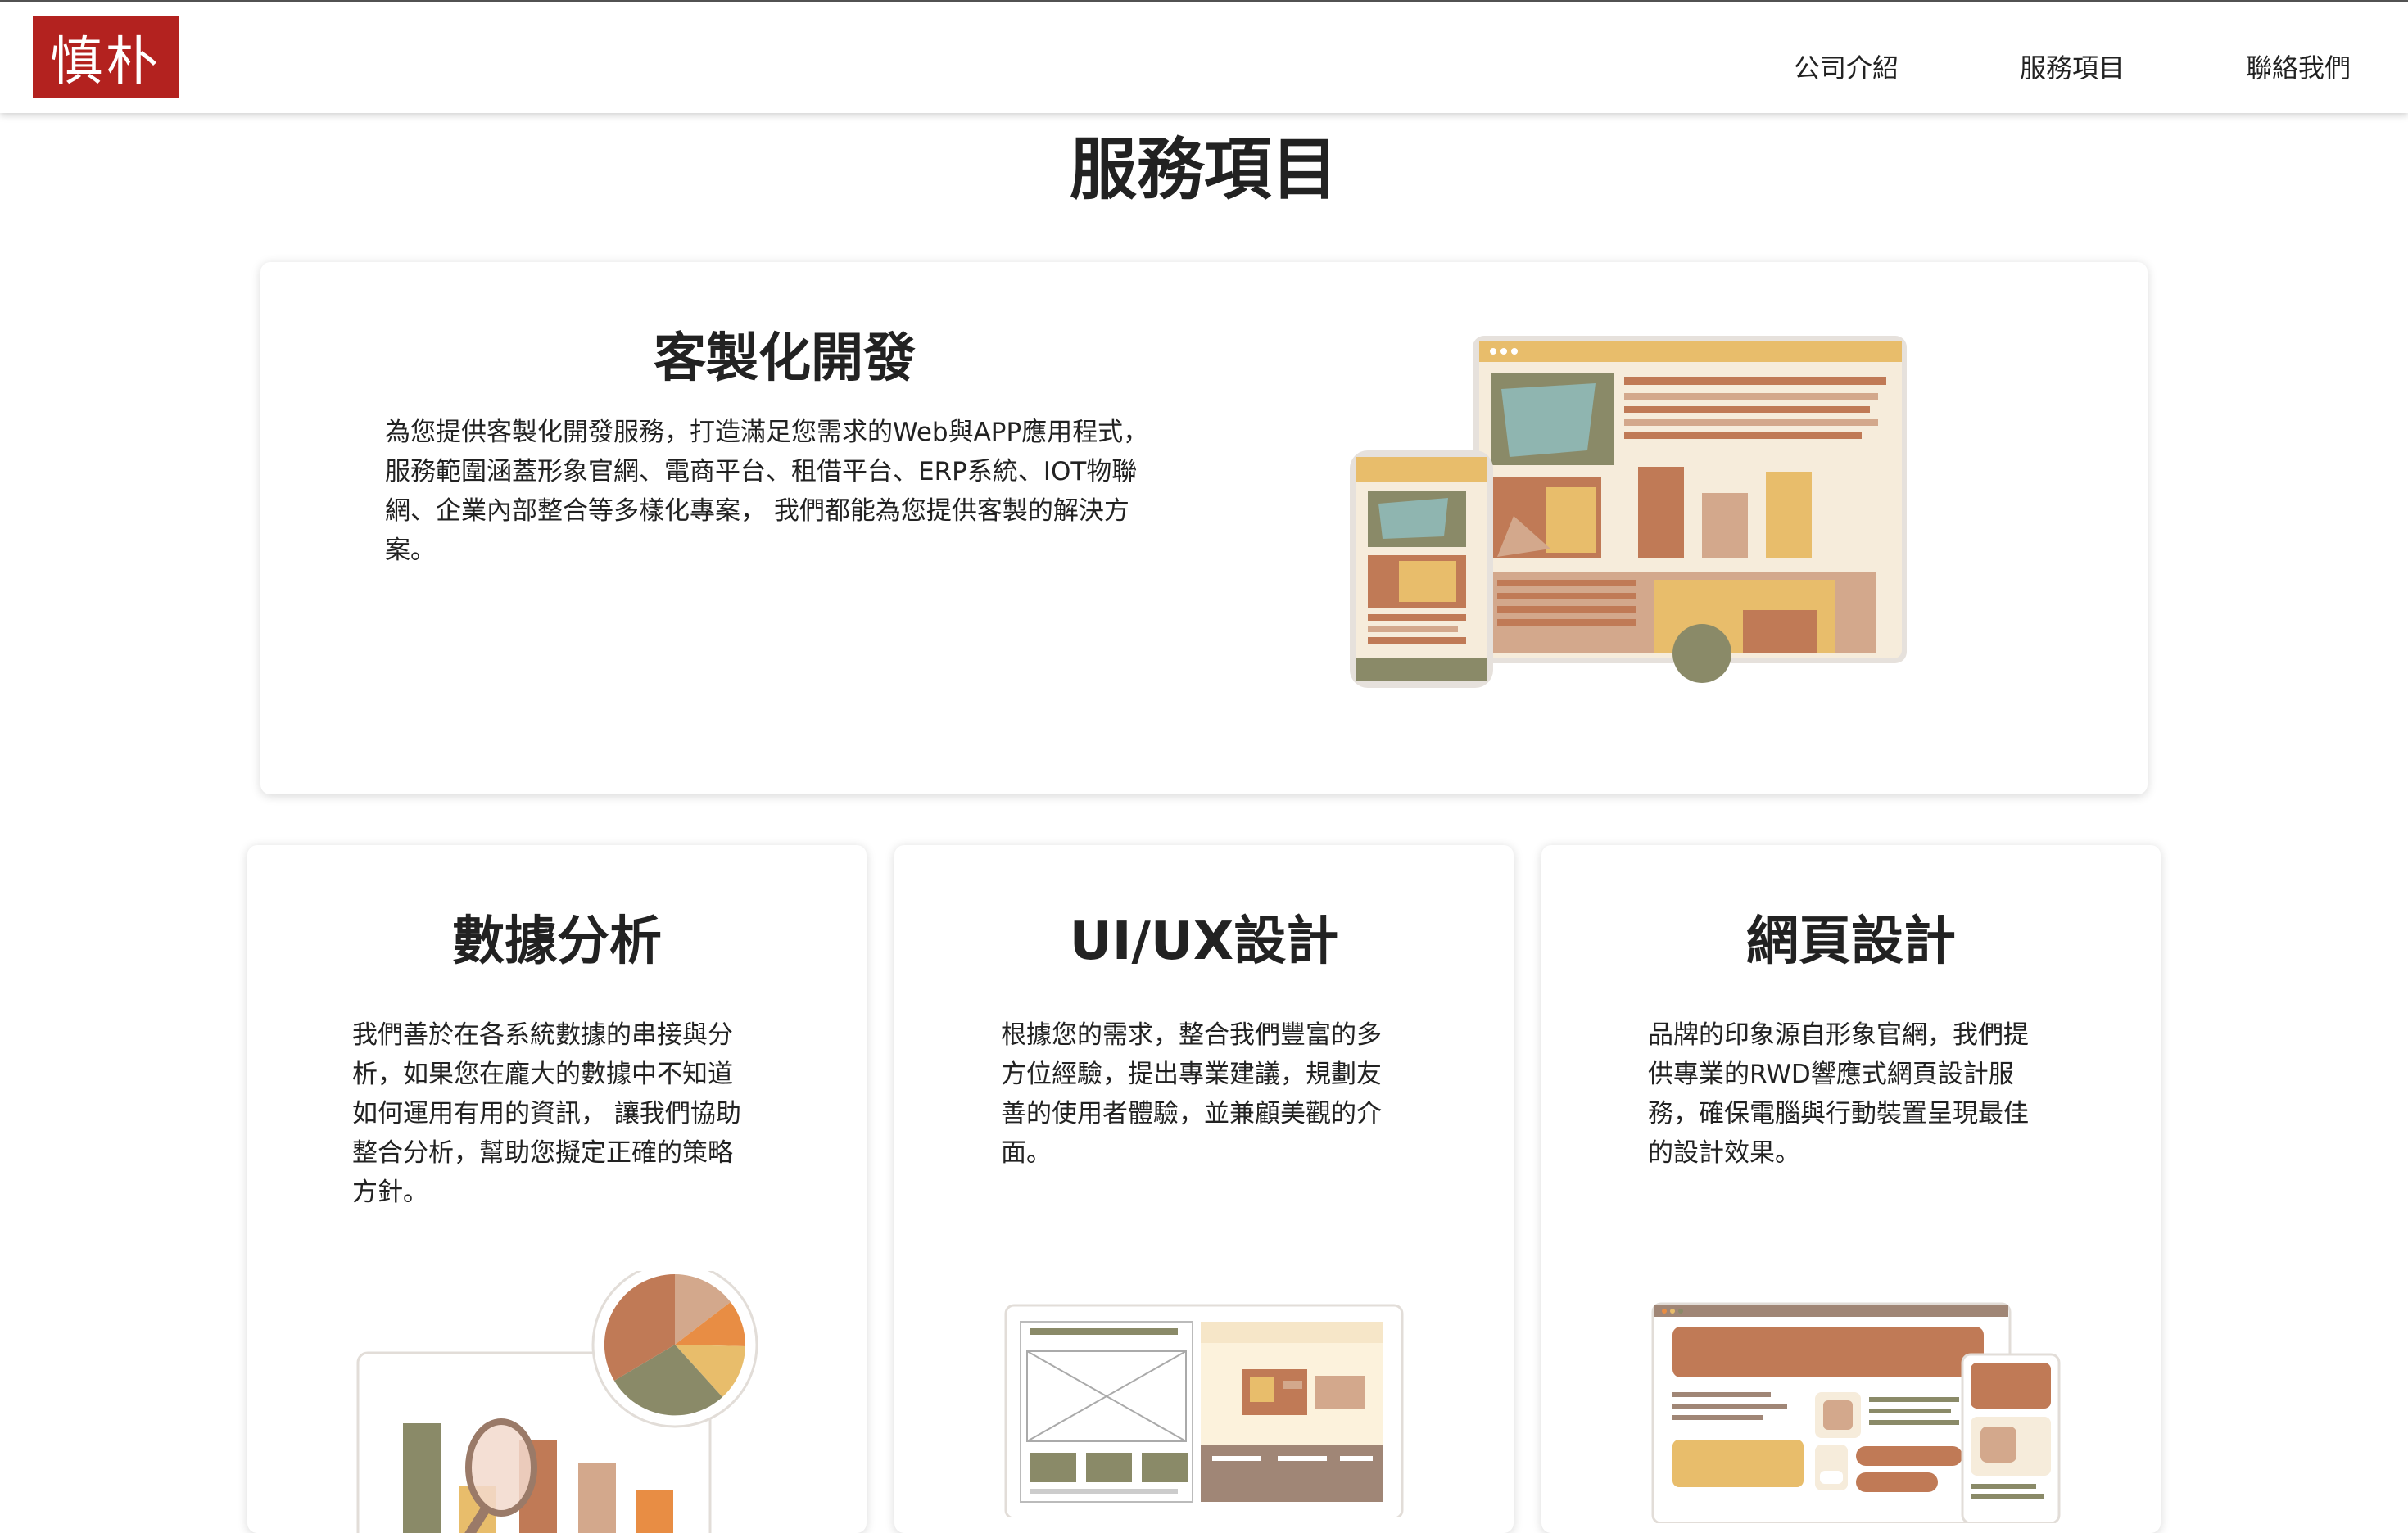  I want to click on description-line: 面。, so click(1026, 1153).